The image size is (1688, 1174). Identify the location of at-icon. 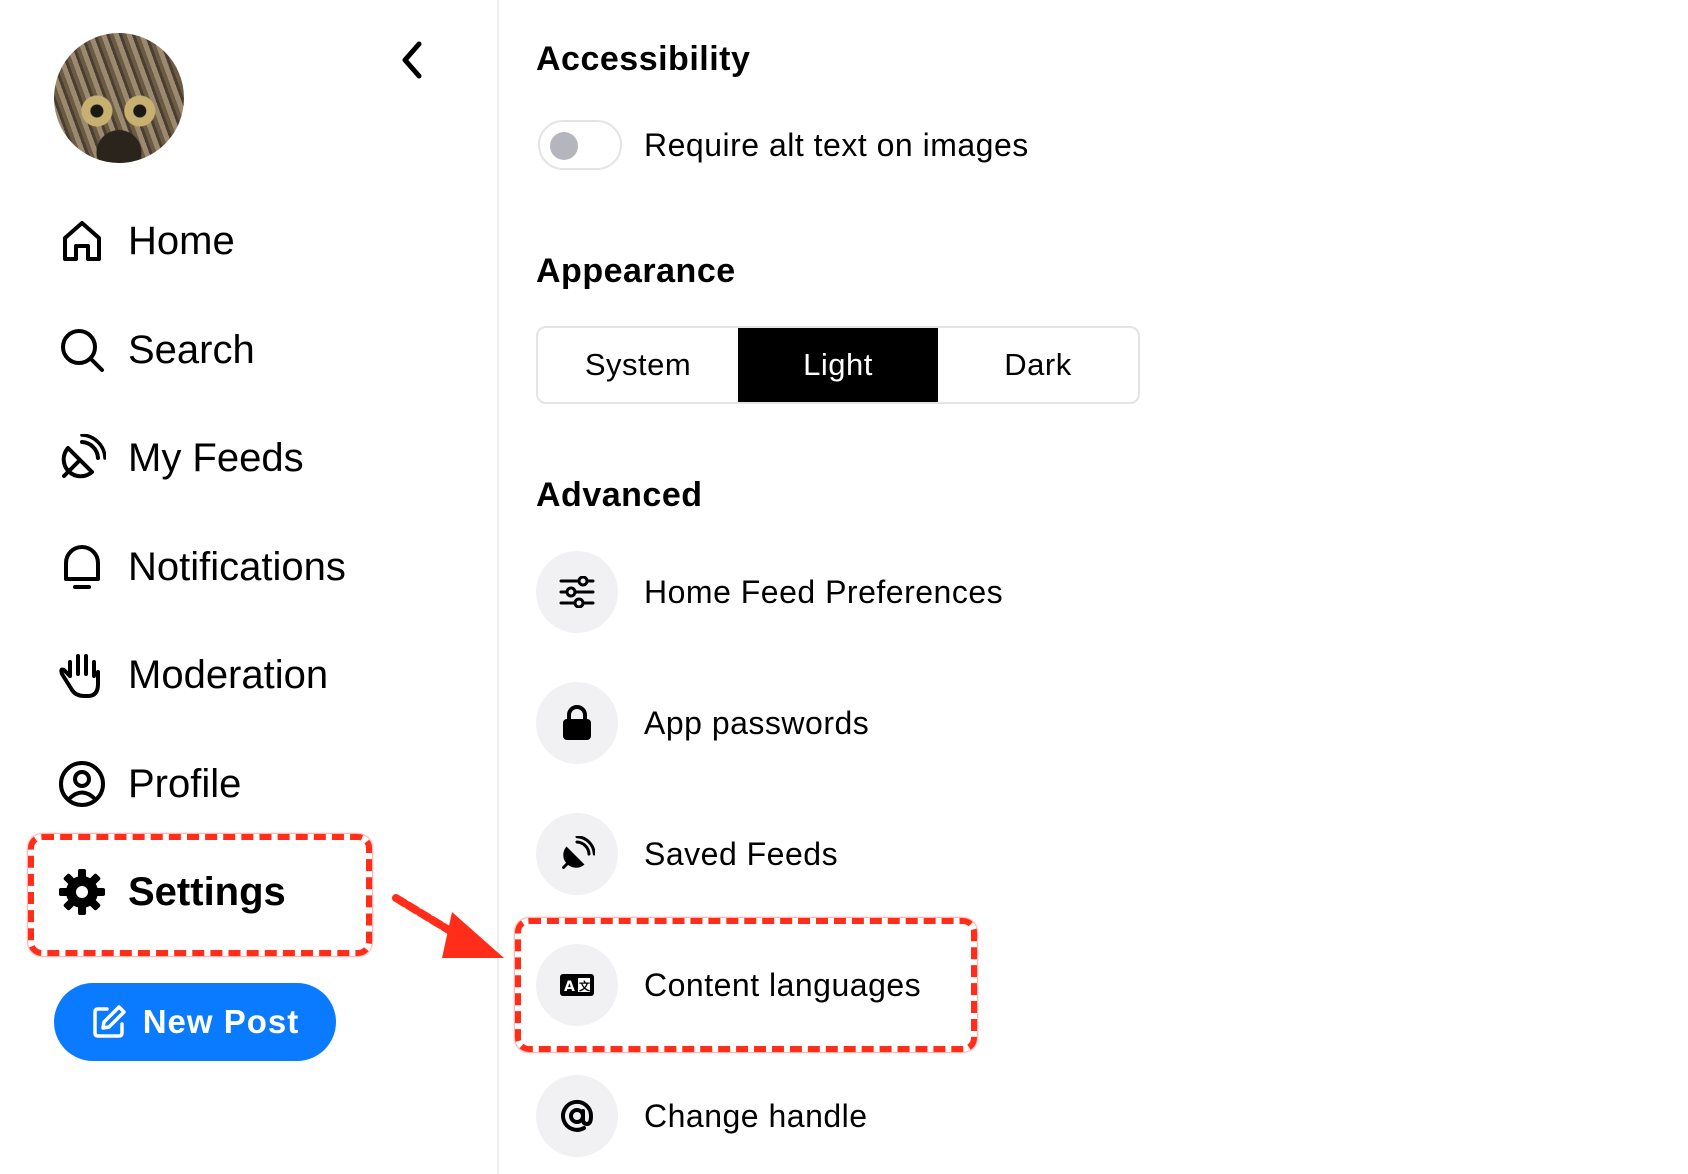
(577, 1116).